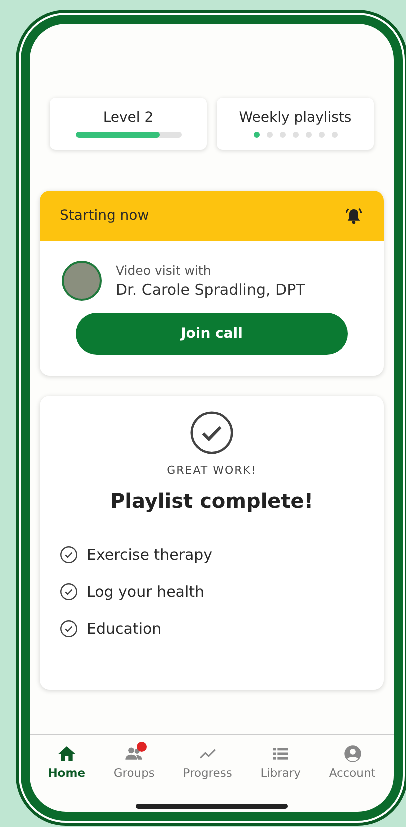 This screenshot has width=406, height=827. I want to click on stat-card: Level 2, so click(128, 124).